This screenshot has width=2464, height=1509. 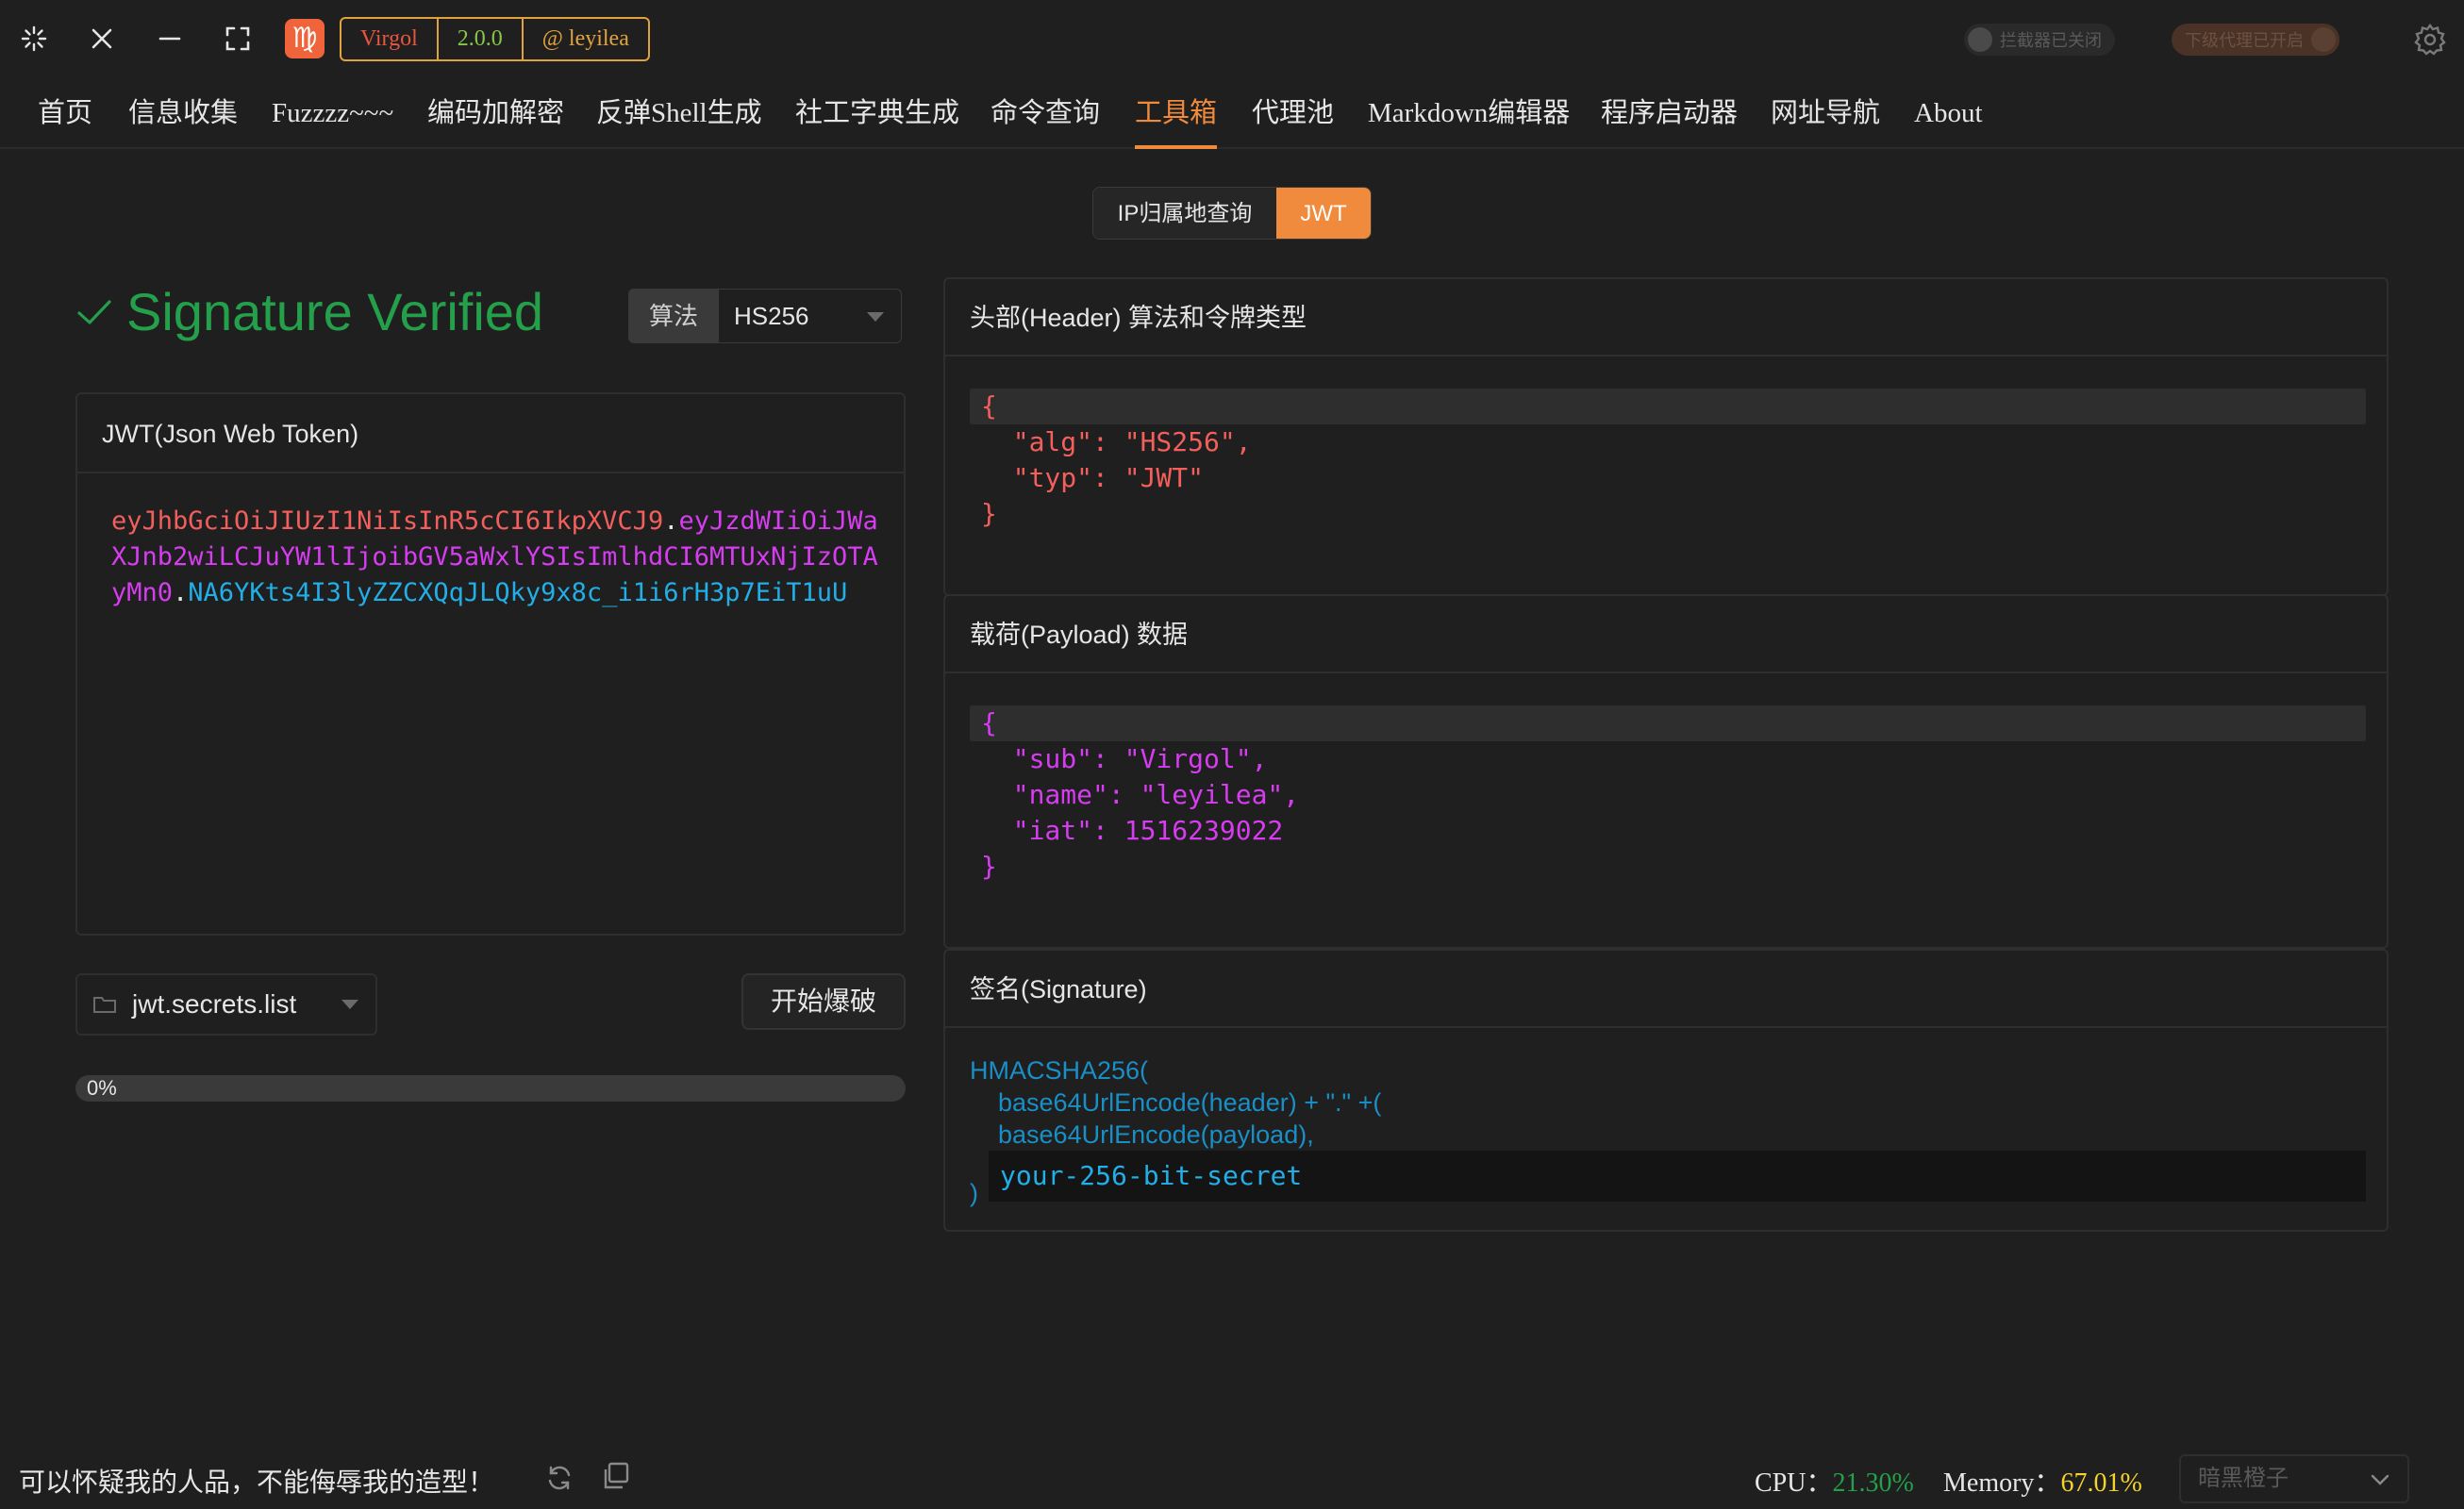 I want to click on nav-item-encode-decode: 编码加解密, so click(x=496, y=113).